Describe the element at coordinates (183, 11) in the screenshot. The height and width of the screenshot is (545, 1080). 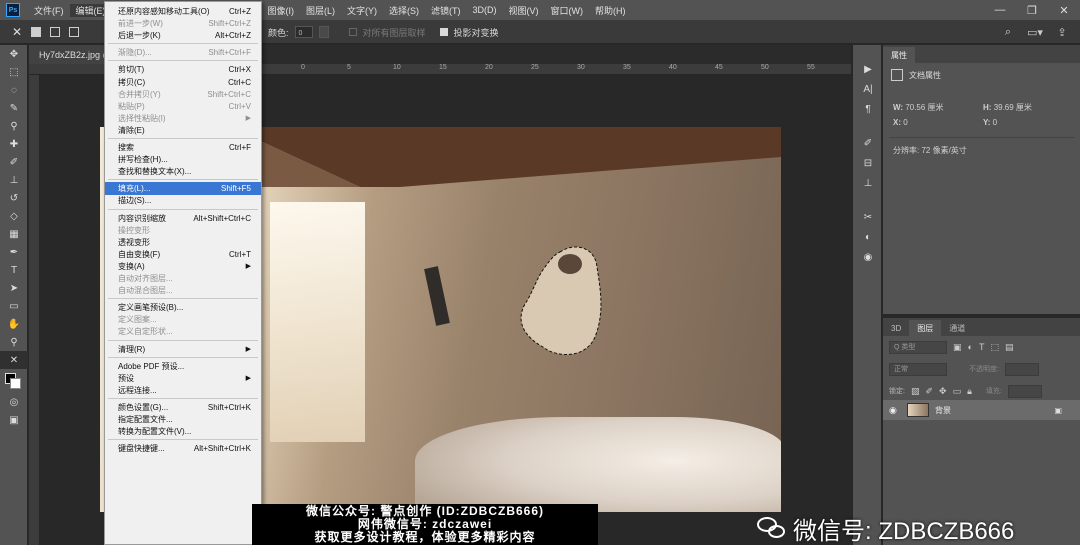
I see `edit-menu-item: 还原内容感知移动工具(O) Ctrl+Z` at that location.